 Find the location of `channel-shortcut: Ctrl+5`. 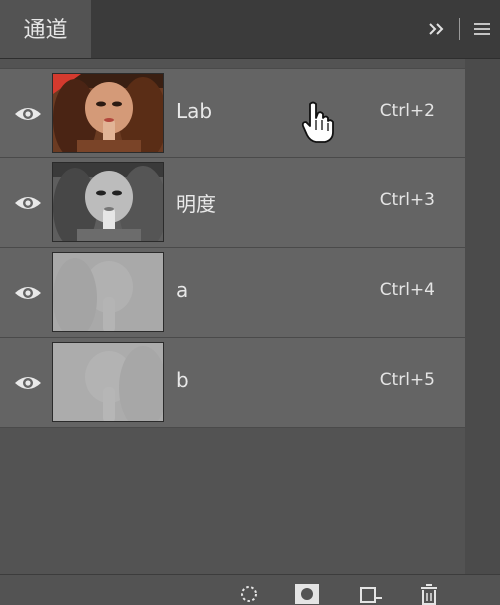

channel-shortcut: Ctrl+5 is located at coordinates (407, 380).